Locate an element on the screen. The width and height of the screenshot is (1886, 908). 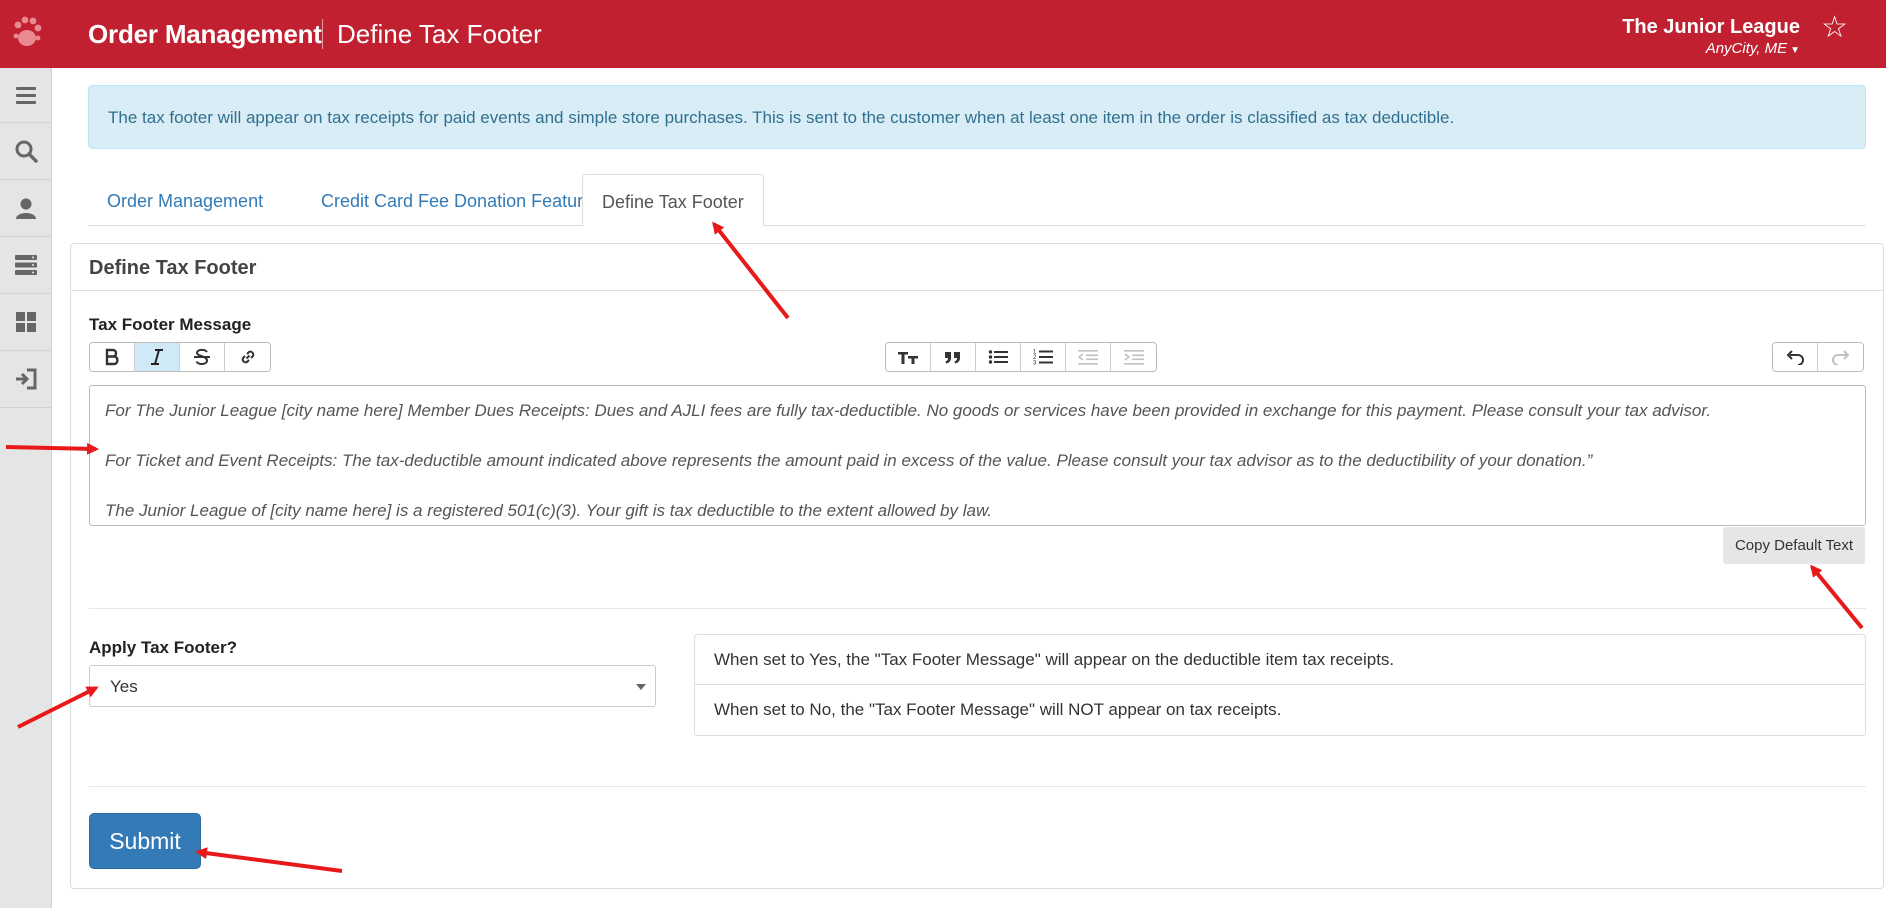
indent-button is located at coordinates (1133, 357).